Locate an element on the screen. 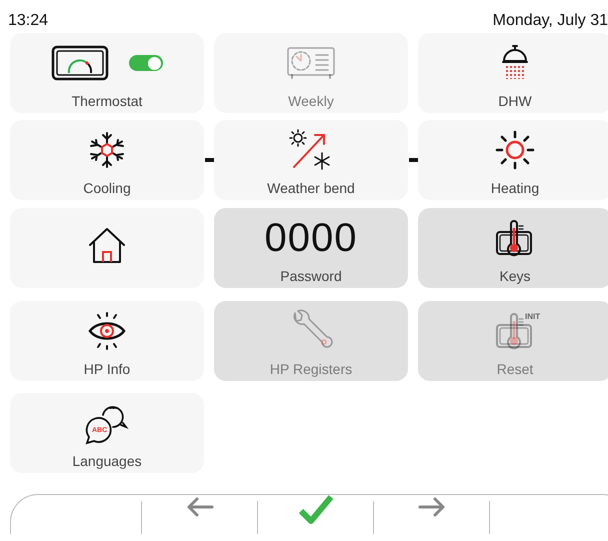 Image resolution: width=608 pixels, height=541 pixels. menu-tile: Keys is located at coordinates (513, 248).